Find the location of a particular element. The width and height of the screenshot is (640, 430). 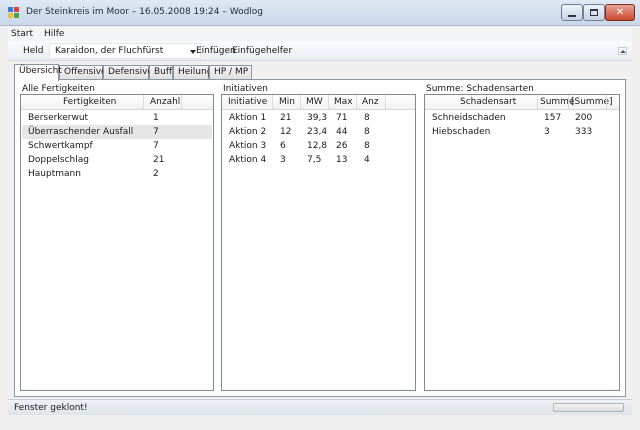

tab-offensive: Offensive is located at coordinates (83, 72).